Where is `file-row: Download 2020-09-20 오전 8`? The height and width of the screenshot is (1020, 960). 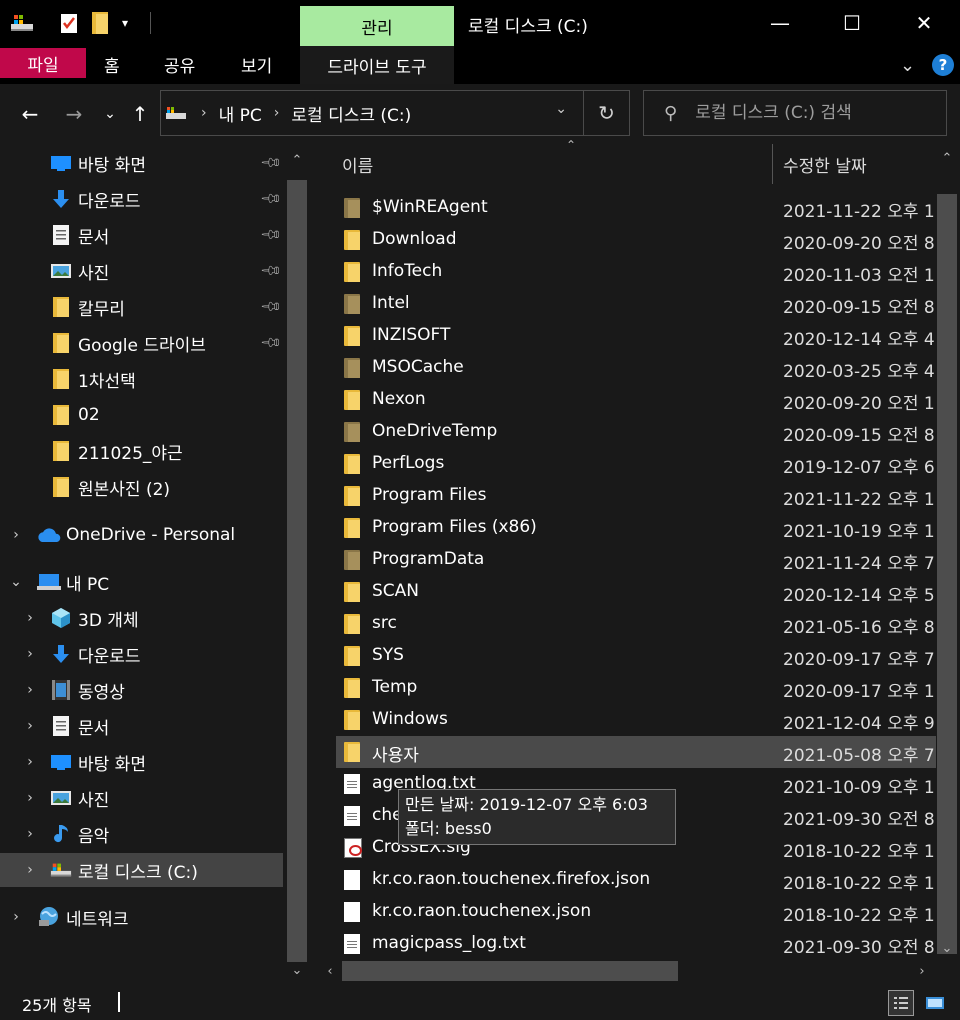 file-row: Download 2020-09-20 오전 8 is located at coordinates (636, 240).